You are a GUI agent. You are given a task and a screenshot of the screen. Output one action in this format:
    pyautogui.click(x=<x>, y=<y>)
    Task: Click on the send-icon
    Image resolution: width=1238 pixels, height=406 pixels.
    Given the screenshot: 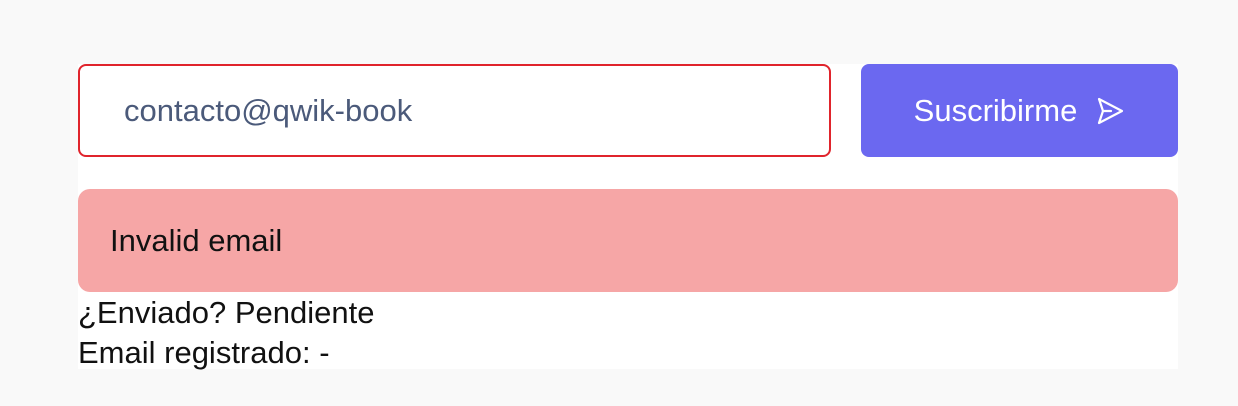 What is the action you would take?
    pyautogui.click(x=1110, y=111)
    